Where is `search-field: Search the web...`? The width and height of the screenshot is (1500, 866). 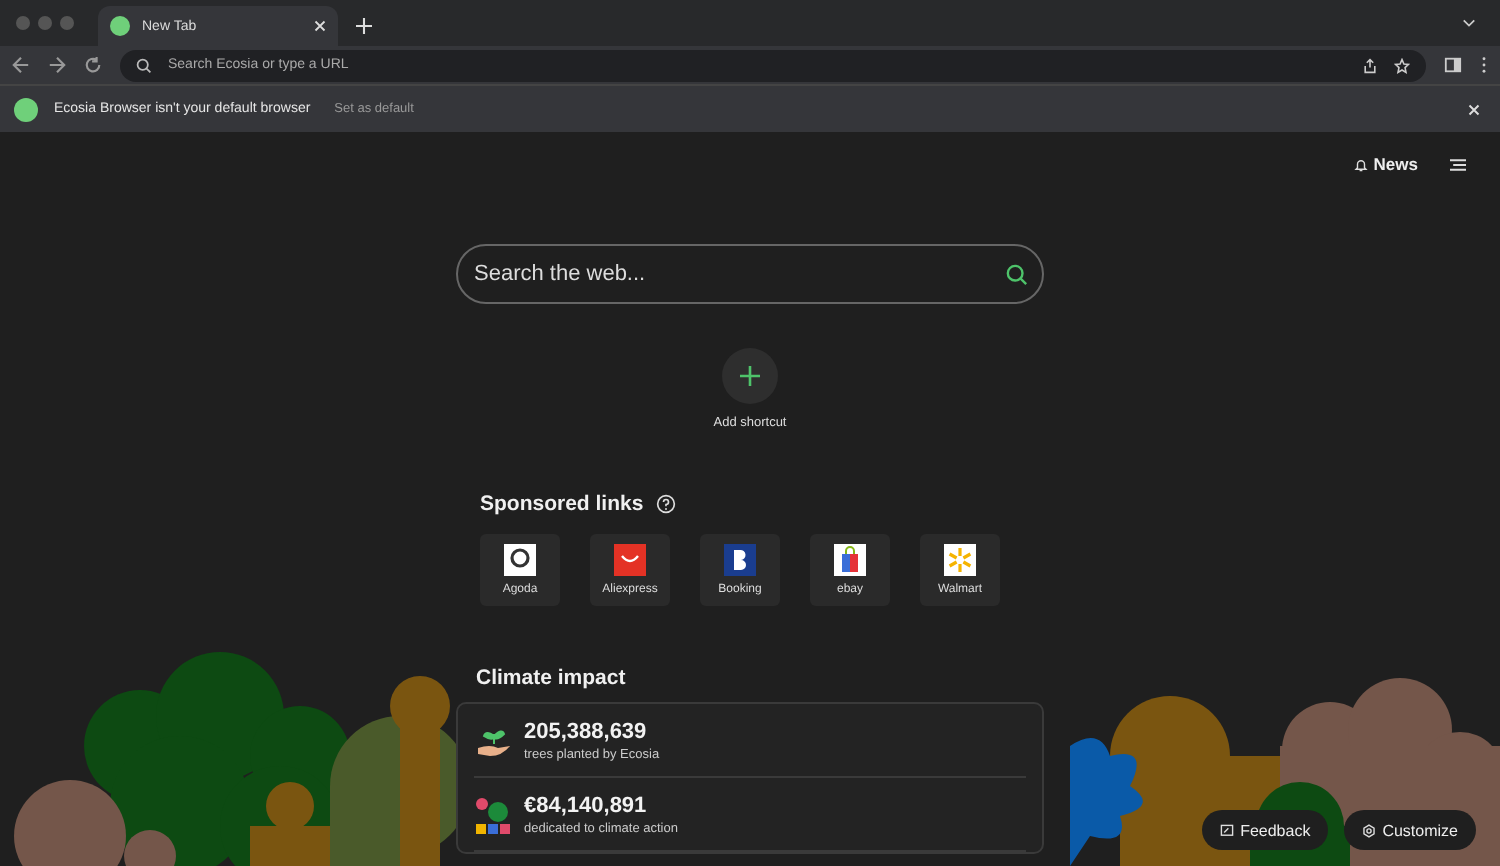 search-field: Search the web... is located at coordinates (750, 274).